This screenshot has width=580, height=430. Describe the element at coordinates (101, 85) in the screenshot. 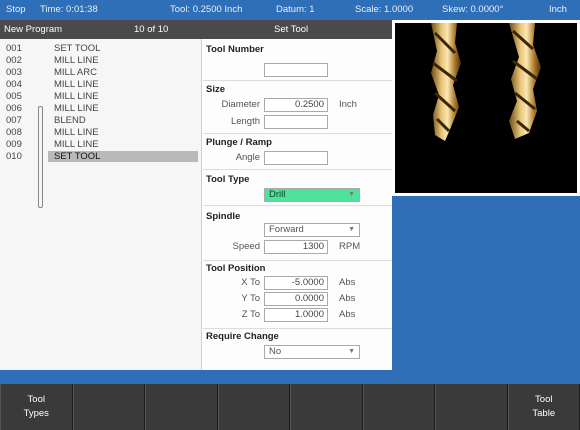

I see `list-item: 004 MILL LINE` at that location.